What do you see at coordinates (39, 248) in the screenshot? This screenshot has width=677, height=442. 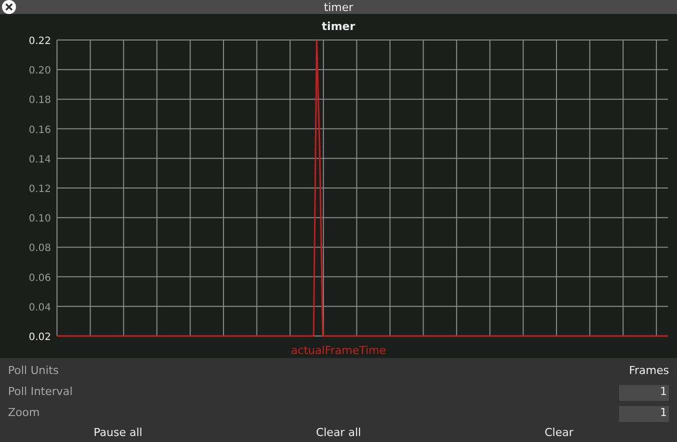 I see `y-tick-label: 0.08` at bounding box center [39, 248].